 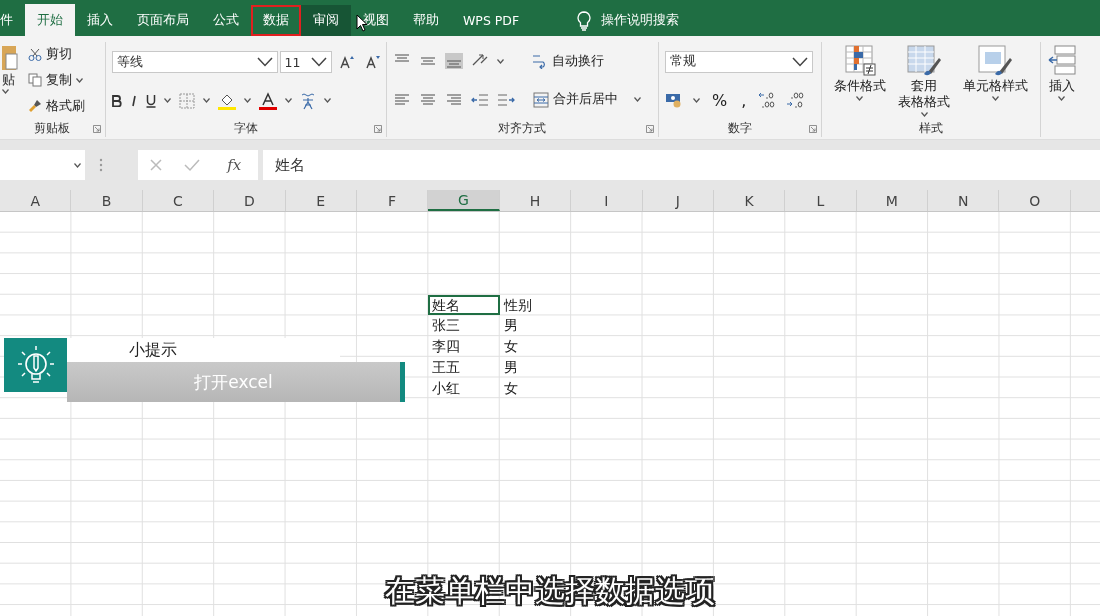 I want to click on ribbon-tab: 开始, so click(x=50, y=20).